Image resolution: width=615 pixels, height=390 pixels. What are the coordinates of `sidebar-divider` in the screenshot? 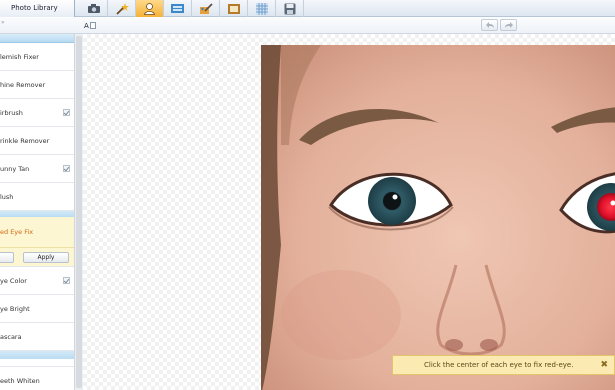 It's located at (37, 355).